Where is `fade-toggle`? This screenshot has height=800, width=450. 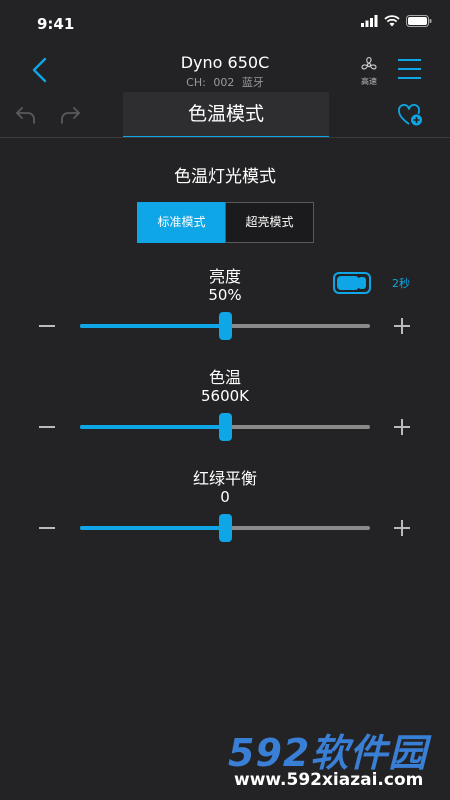
fade-toggle is located at coordinates (352, 283).